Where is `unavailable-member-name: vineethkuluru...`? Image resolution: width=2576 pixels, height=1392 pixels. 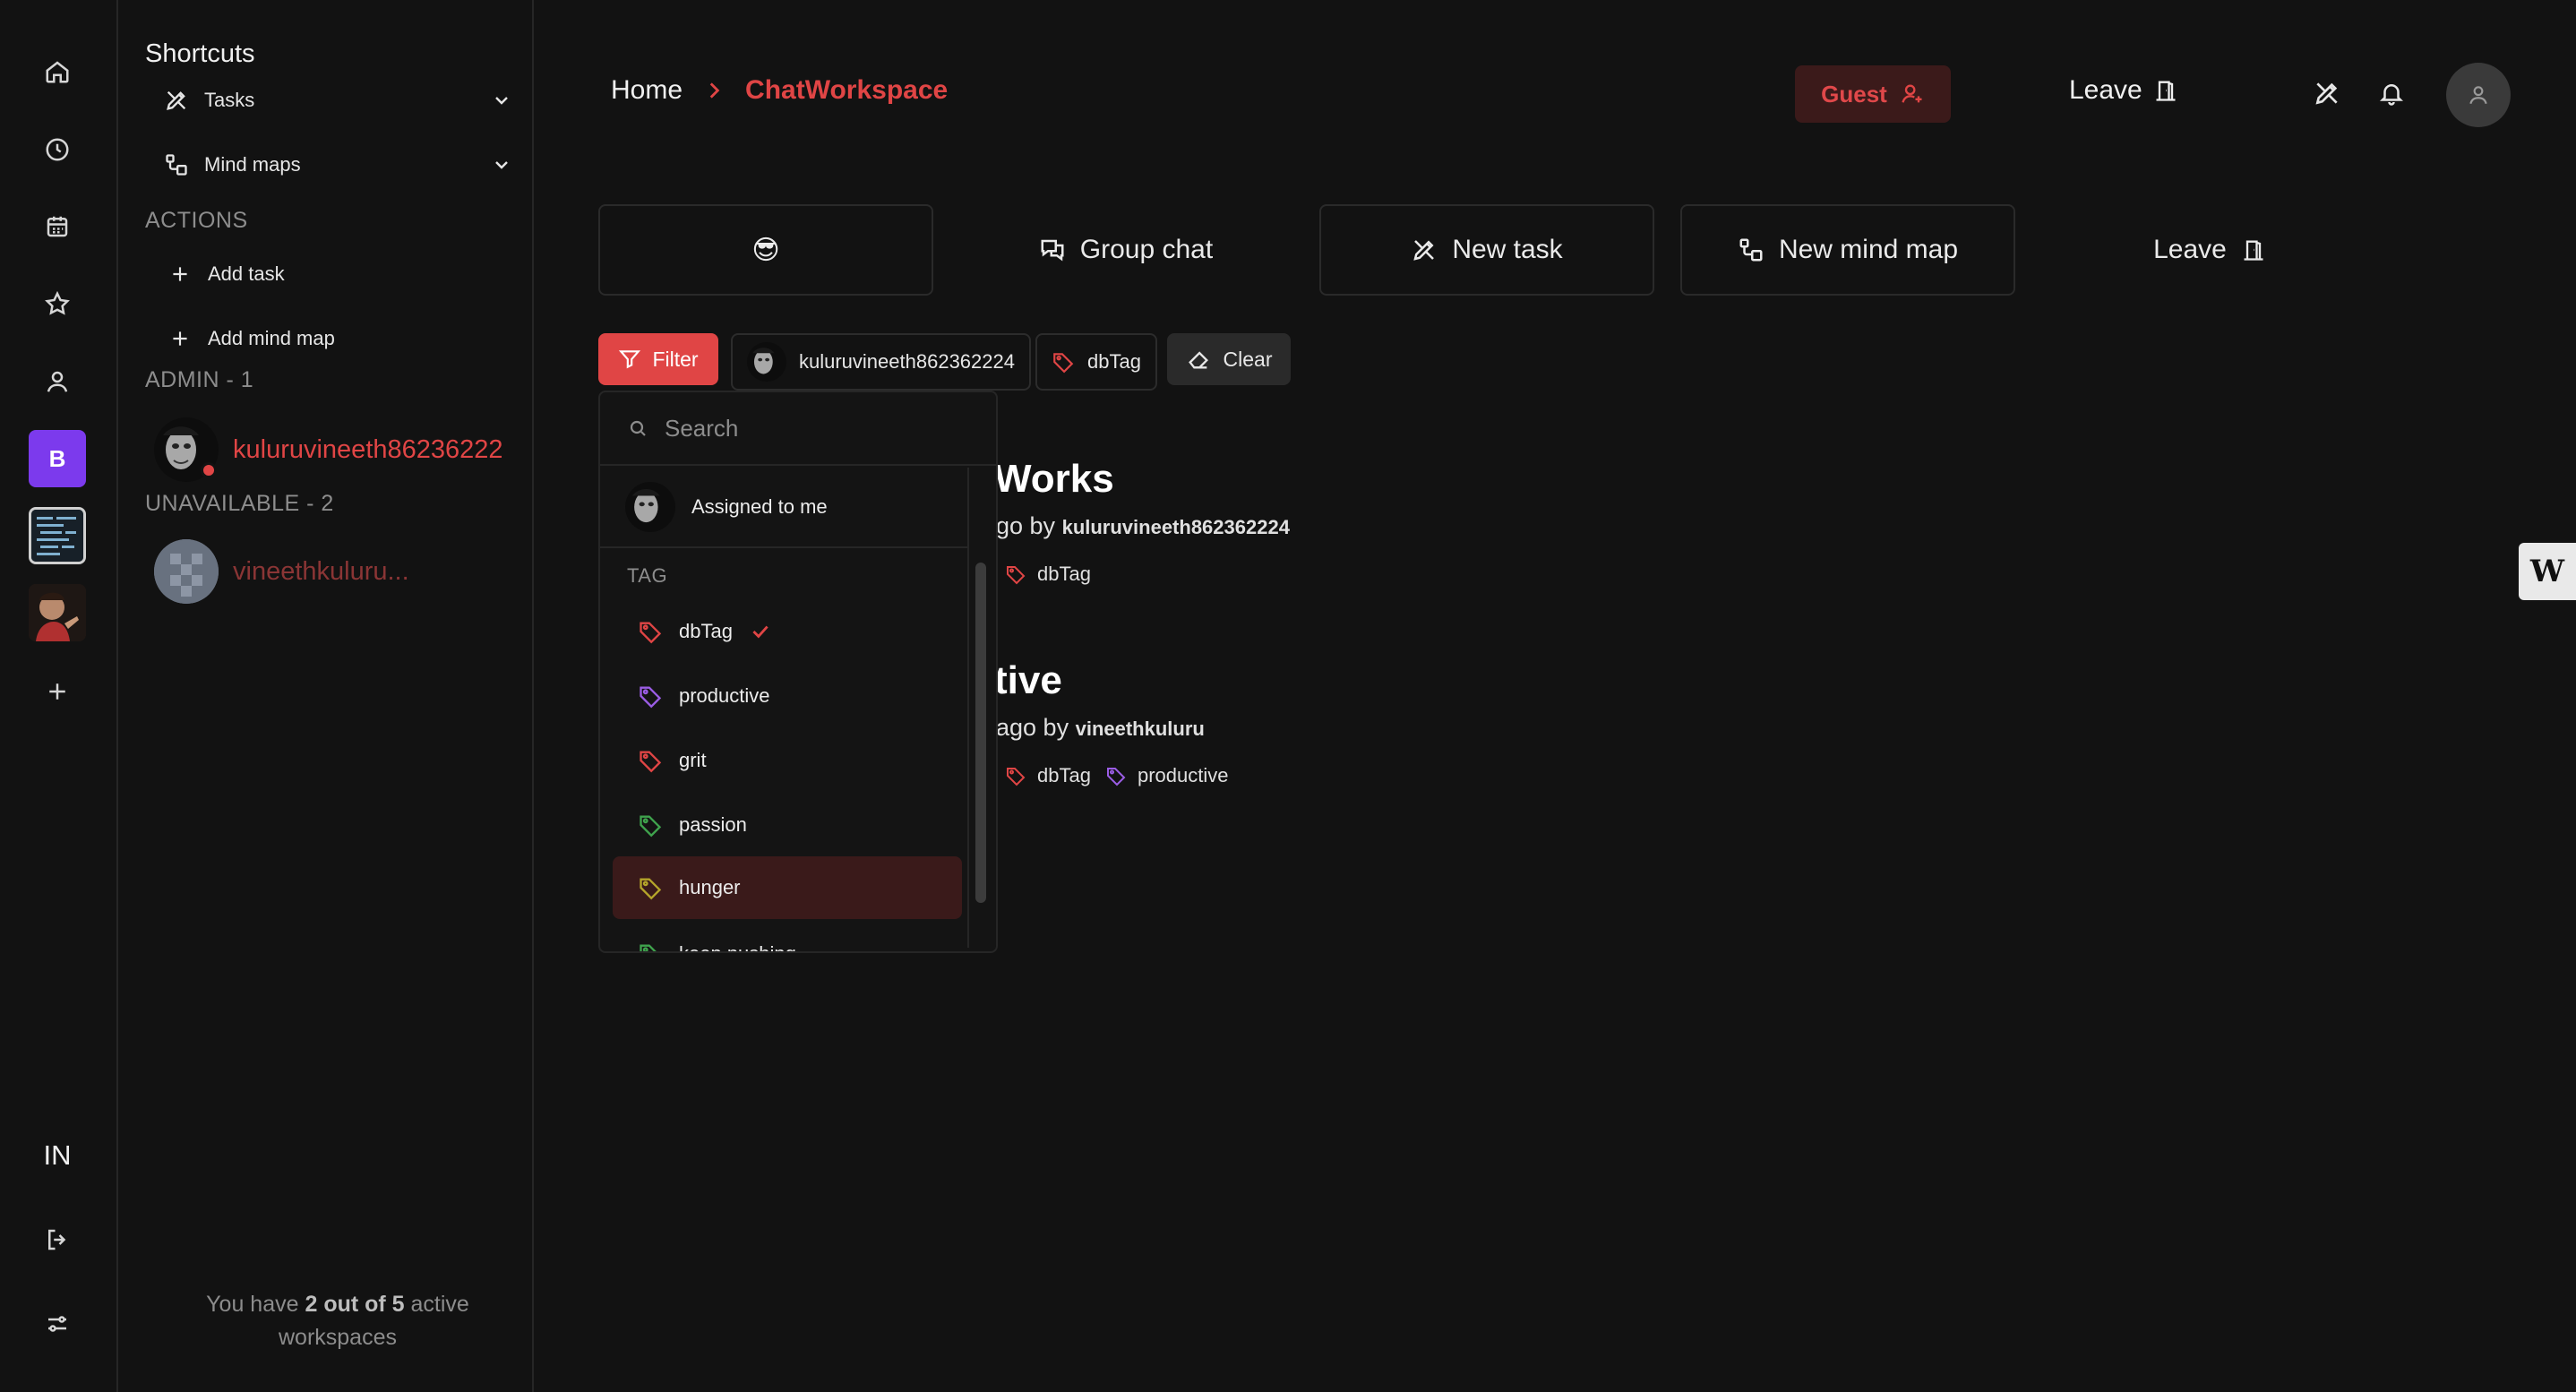
unavailable-member-name: vineethkuluru... is located at coordinates (321, 571).